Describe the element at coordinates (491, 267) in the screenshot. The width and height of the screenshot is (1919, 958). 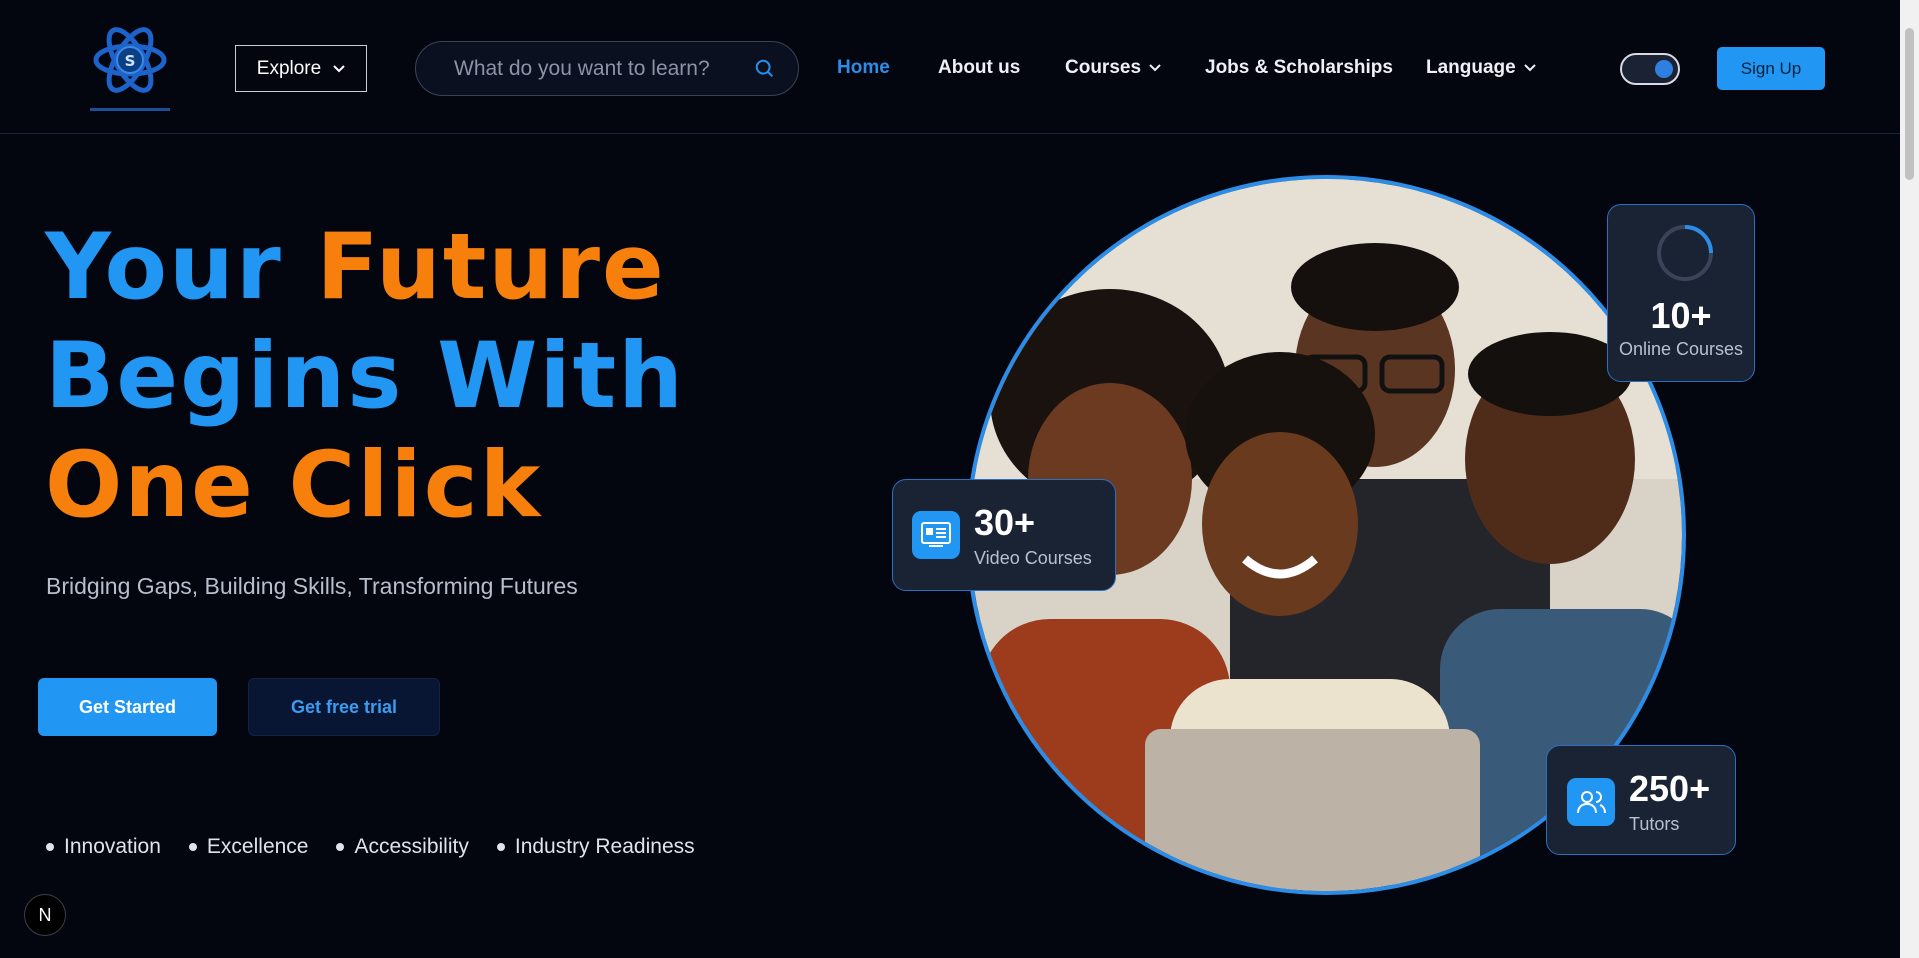
I see `headline-word: Future` at that location.